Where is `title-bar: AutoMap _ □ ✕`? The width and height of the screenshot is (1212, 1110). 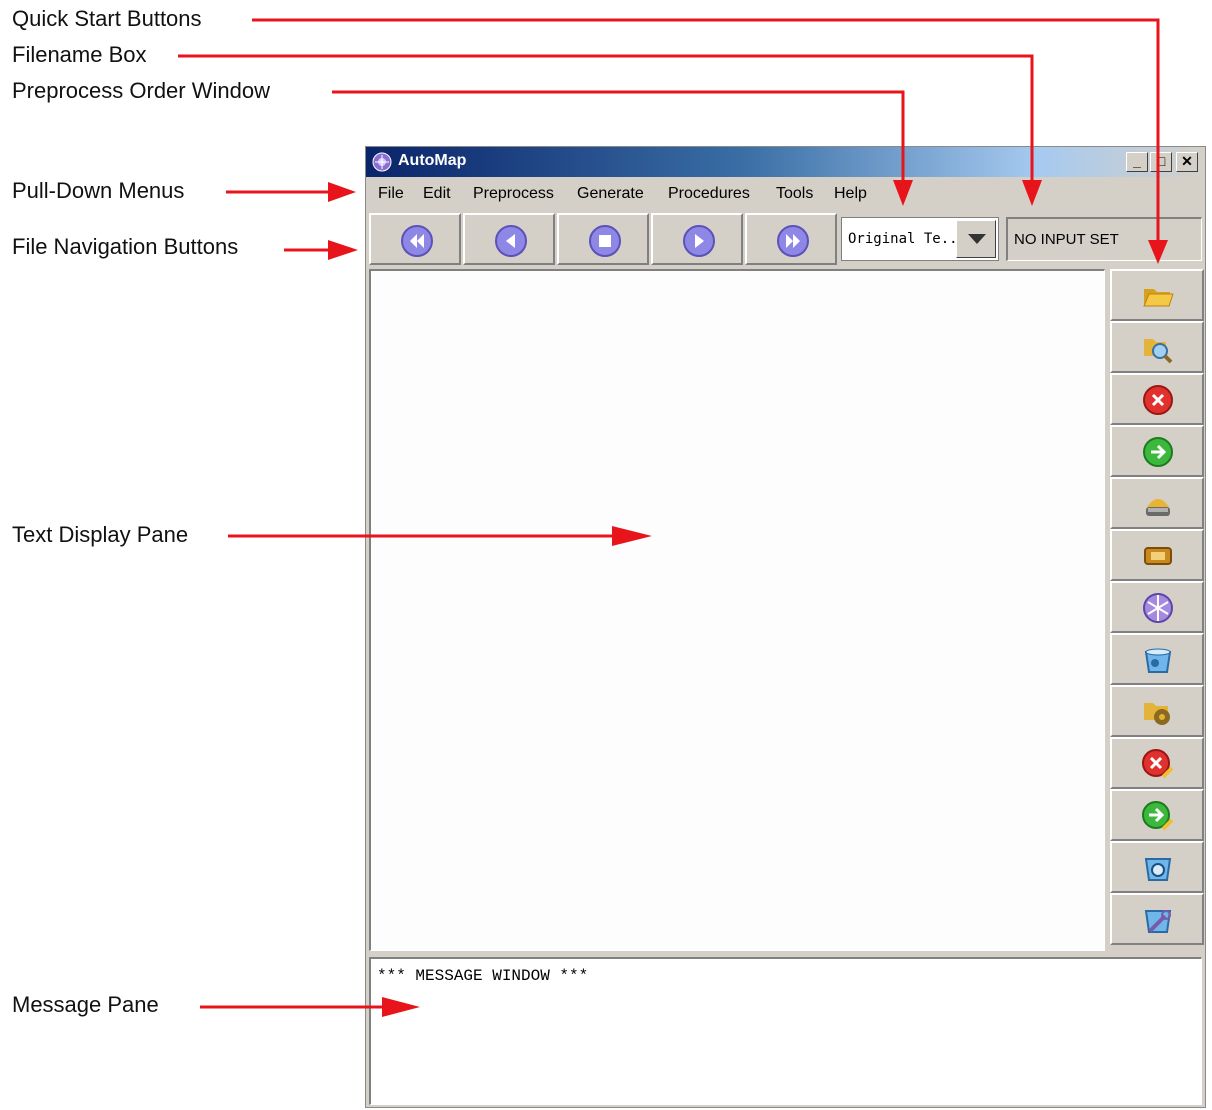
title-bar: AutoMap _ □ ✕ is located at coordinates (785, 162).